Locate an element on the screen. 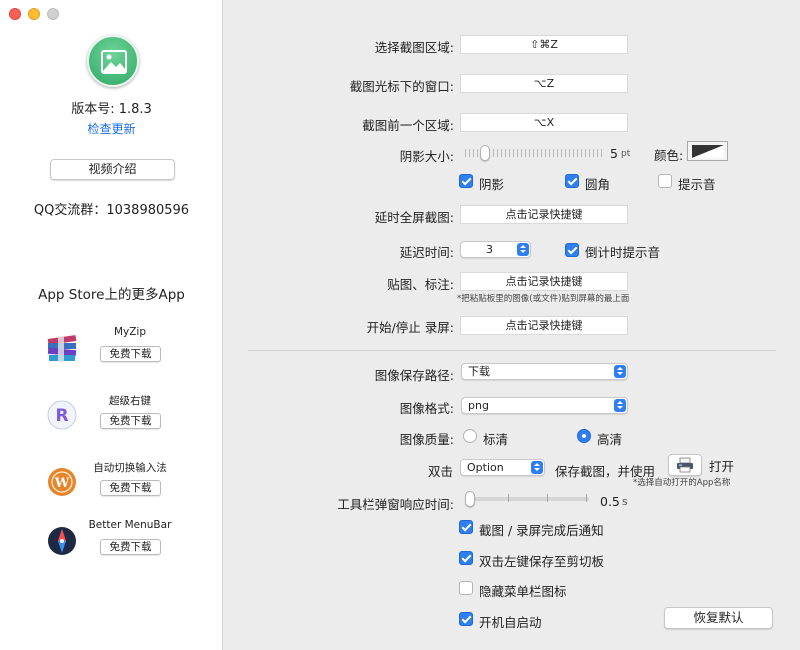 Image resolution: width=800 pixels, height=650 pixels. app-name: Better MenuBar is located at coordinates (130, 525).